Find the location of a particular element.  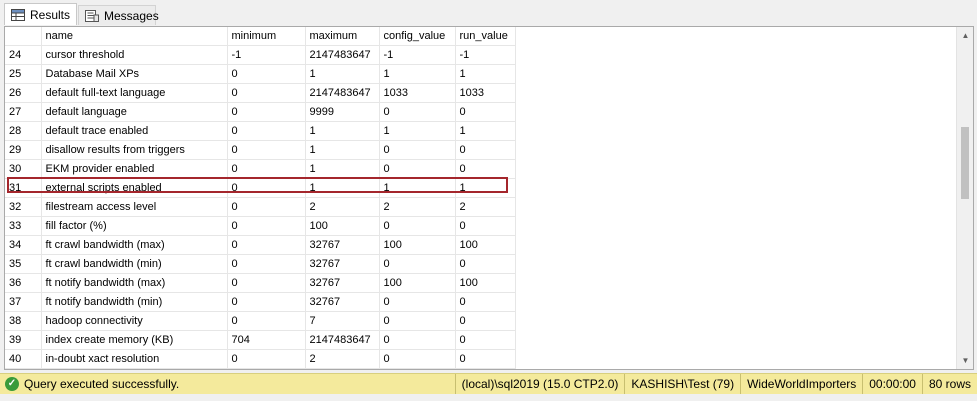

cell-config-value: -1 is located at coordinates (417, 55).